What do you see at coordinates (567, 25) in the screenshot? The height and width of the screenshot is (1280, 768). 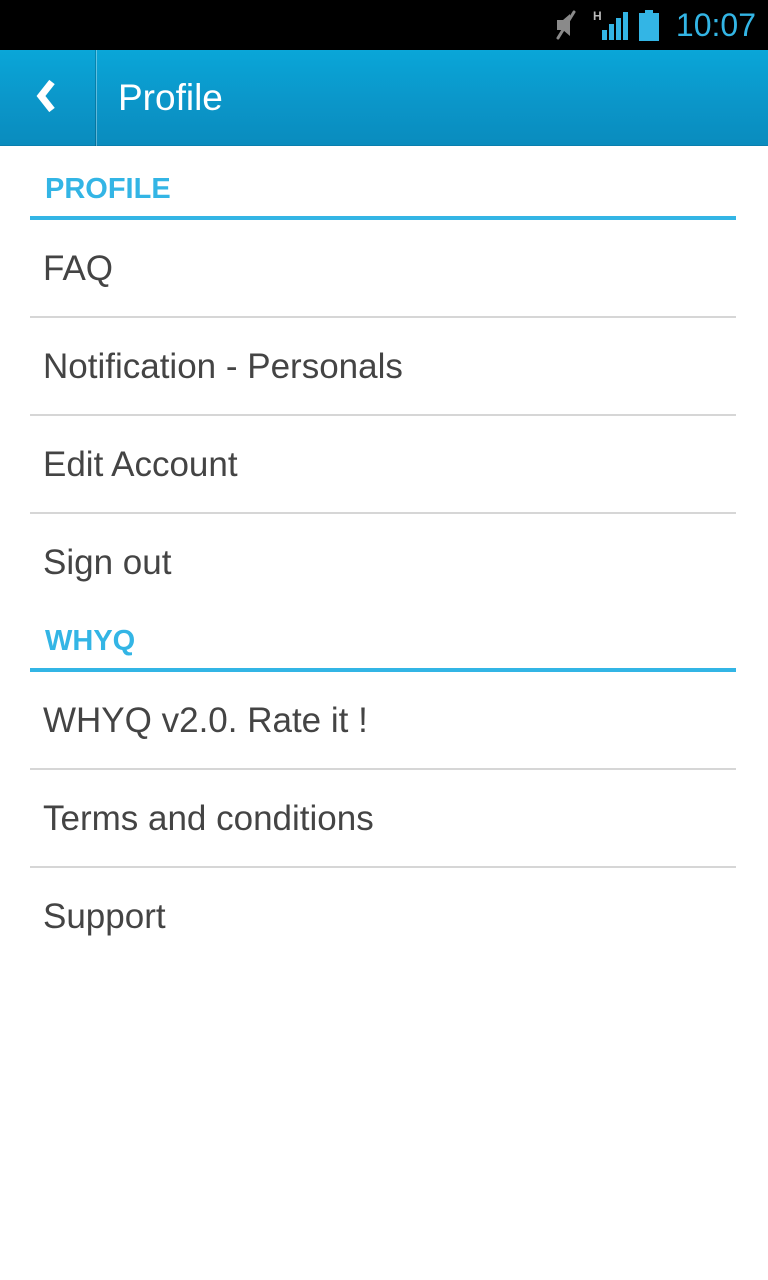 I see `mute-icon` at bounding box center [567, 25].